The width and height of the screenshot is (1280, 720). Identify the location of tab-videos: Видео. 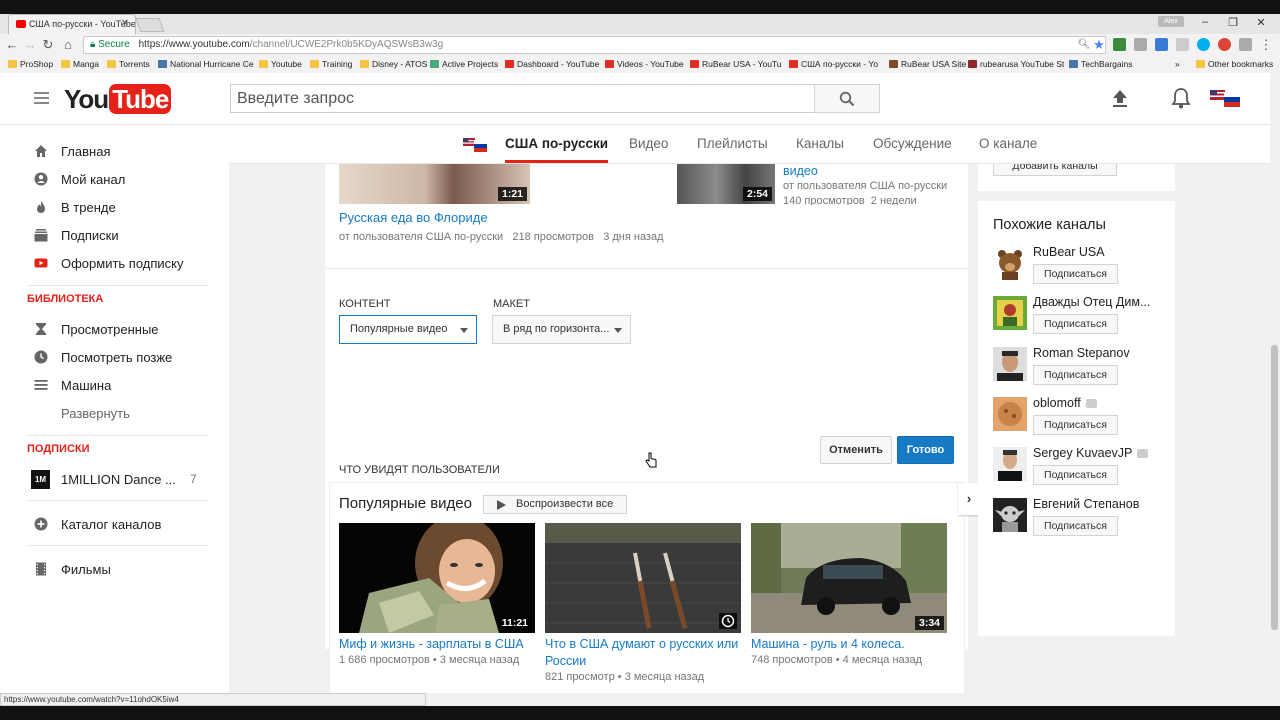
(648, 143).